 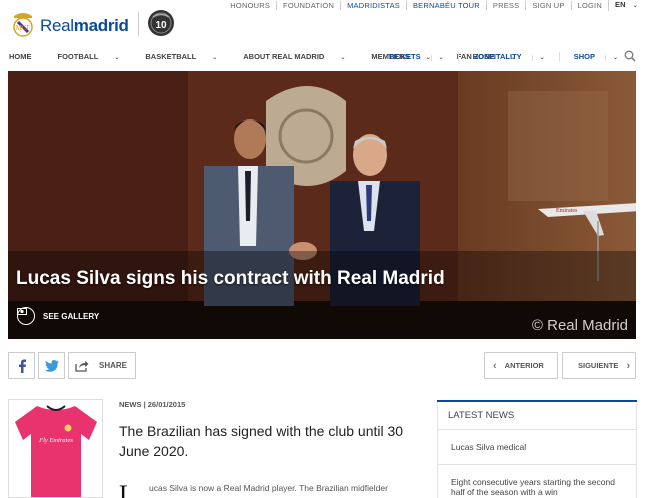 I want to click on svg-text: MCF, so click(x=23, y=28).